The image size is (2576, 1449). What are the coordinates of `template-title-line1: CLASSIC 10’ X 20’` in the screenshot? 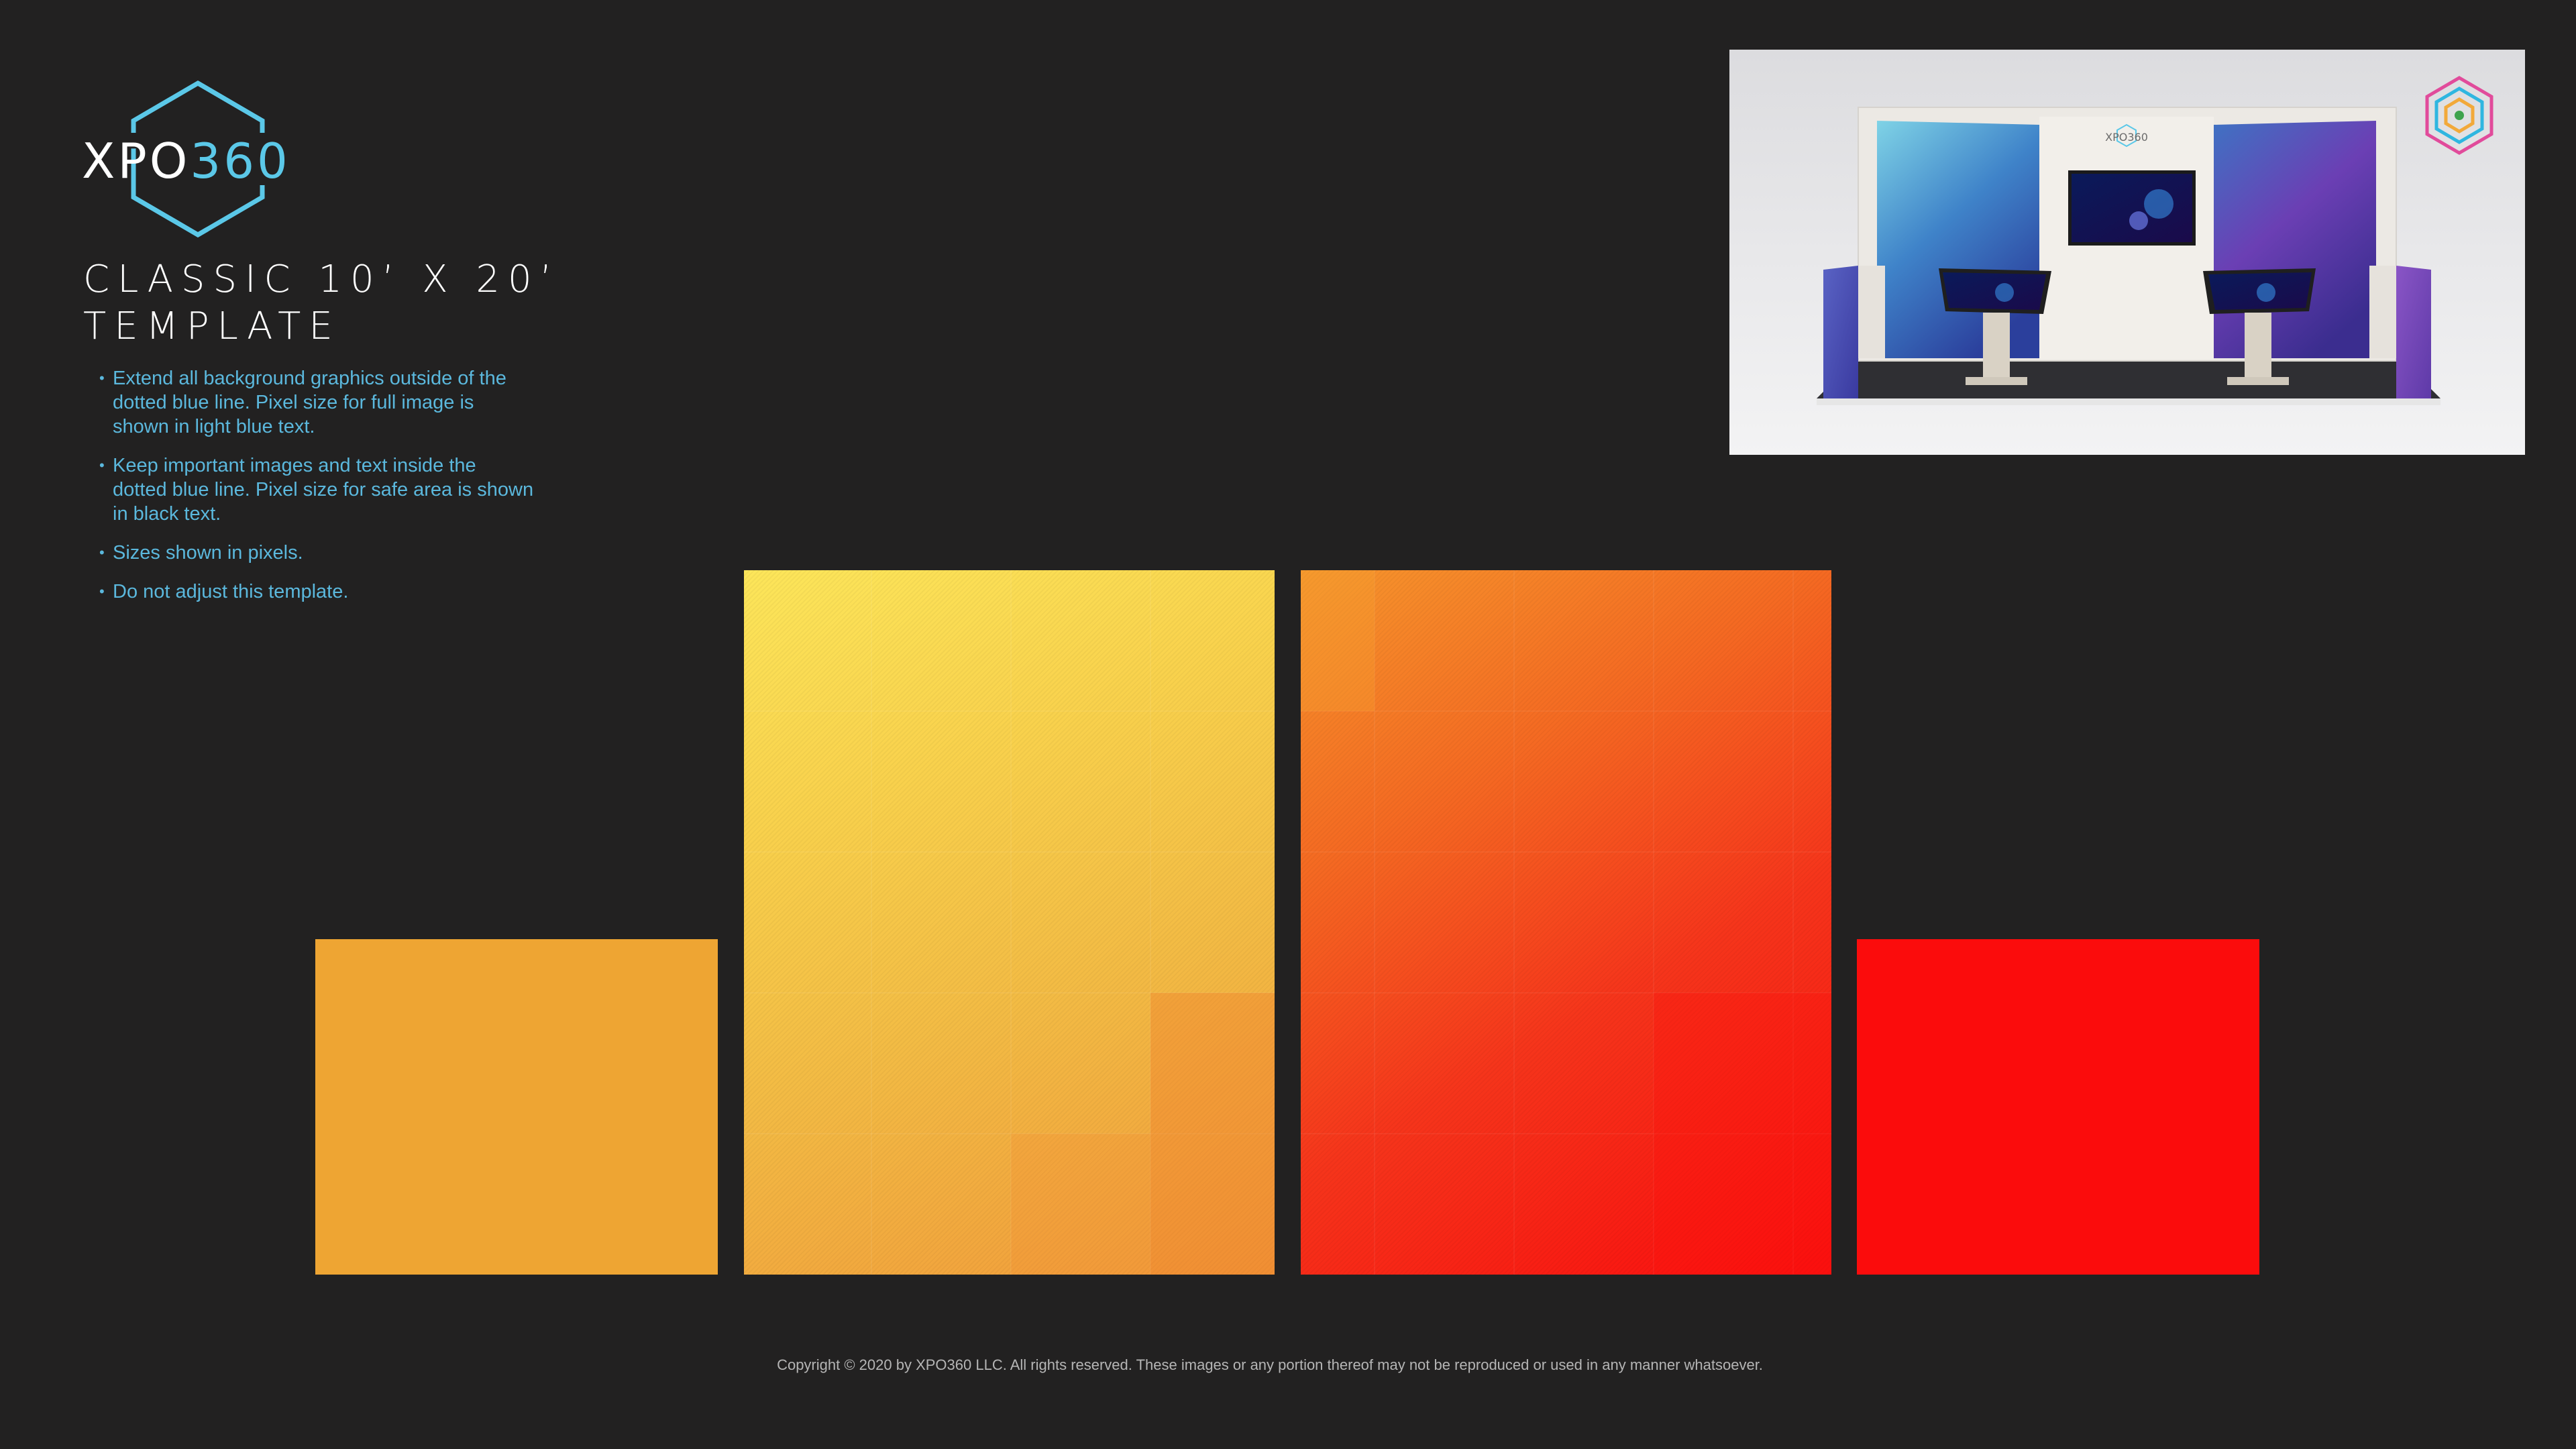 It's located at (321, 279).